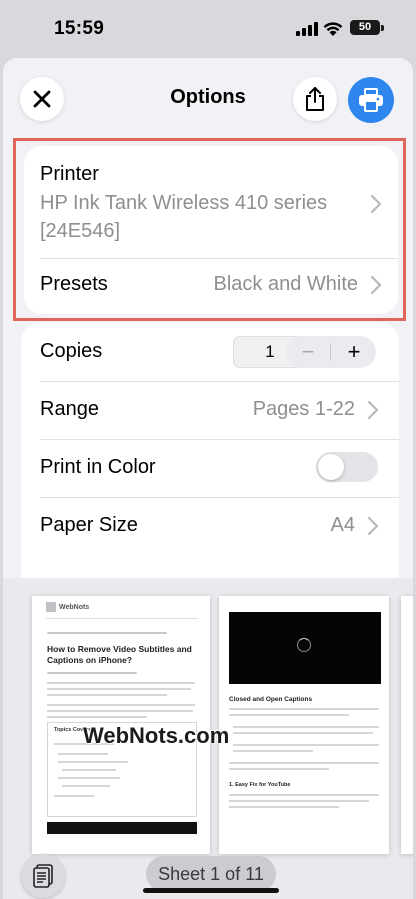 The image size is (416, 899). I want to click on sheet-indicator: Sheet 1 of 11, so click(211, 874).